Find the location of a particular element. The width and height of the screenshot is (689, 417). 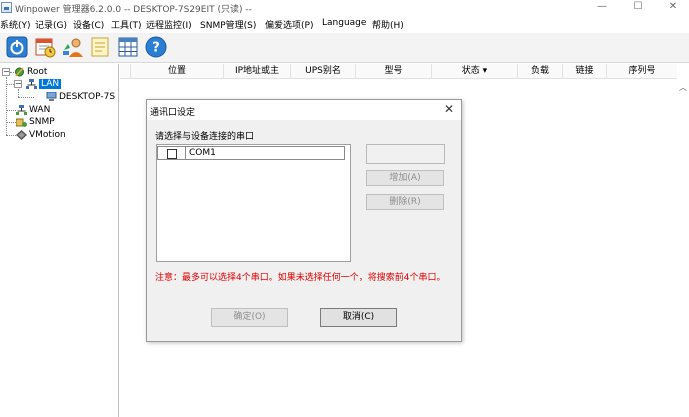

tree-item-lan: LAN is located at coordinates (44, 84).